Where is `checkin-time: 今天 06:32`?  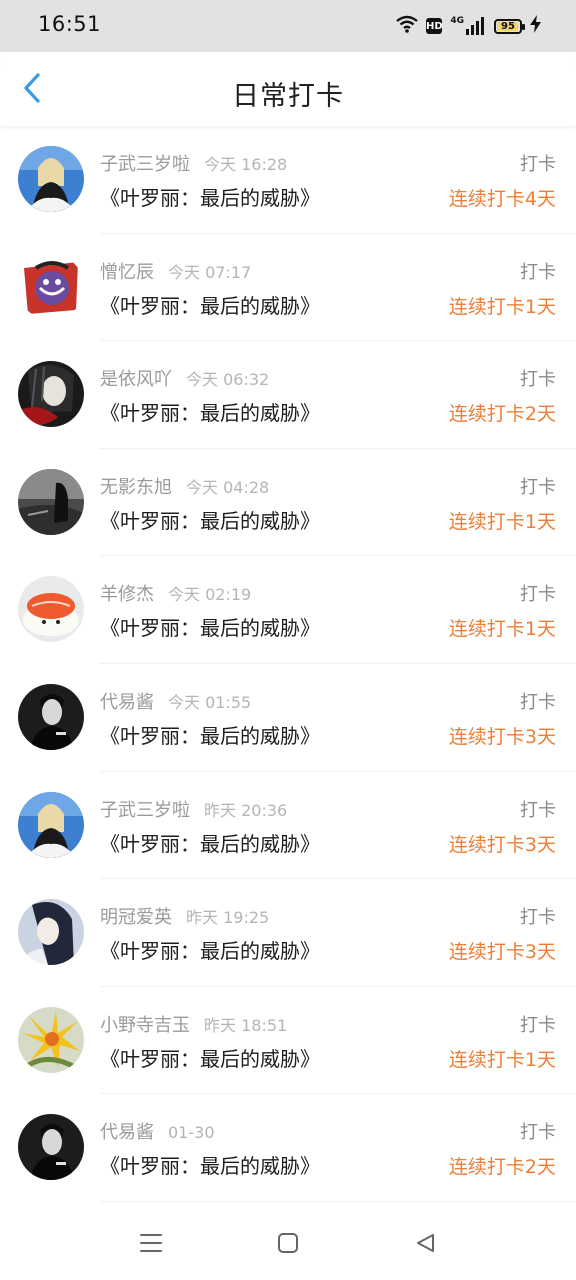 checkin-time: 今天 06:32 is located at coordinates (228, 380).